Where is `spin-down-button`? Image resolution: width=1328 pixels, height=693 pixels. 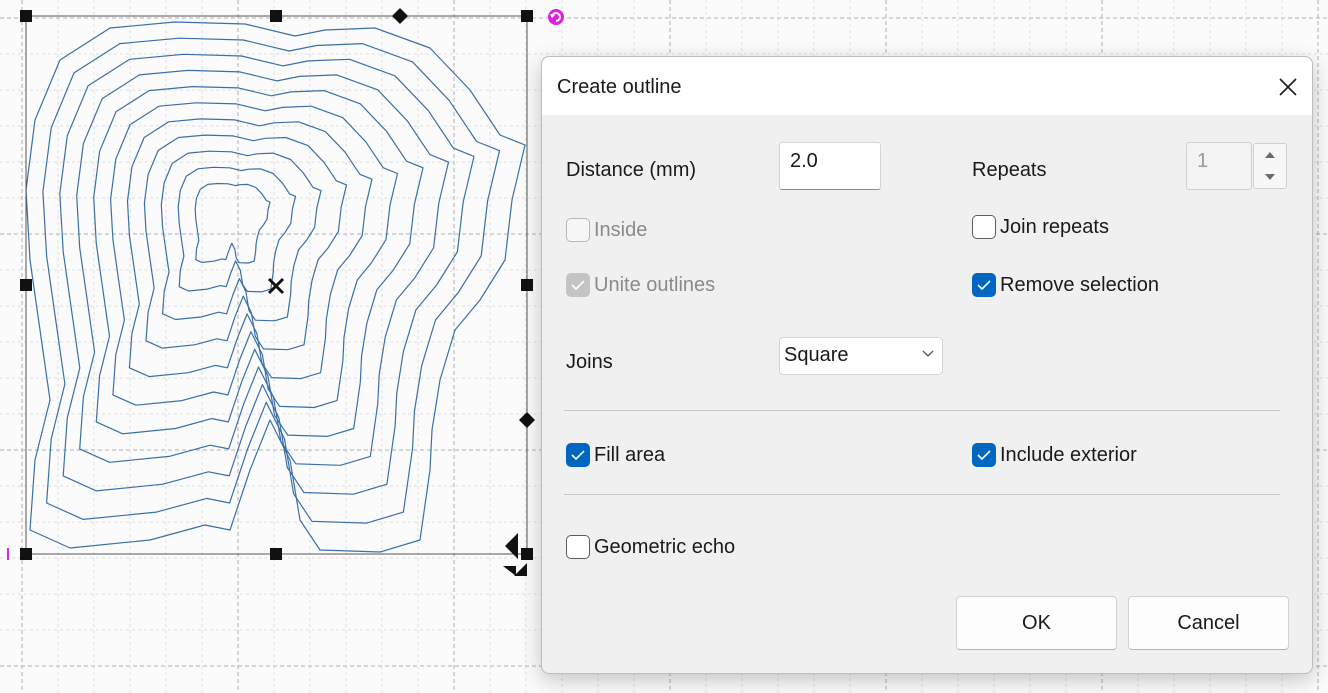 spin-down-button is located at coordinates (1270, 177).